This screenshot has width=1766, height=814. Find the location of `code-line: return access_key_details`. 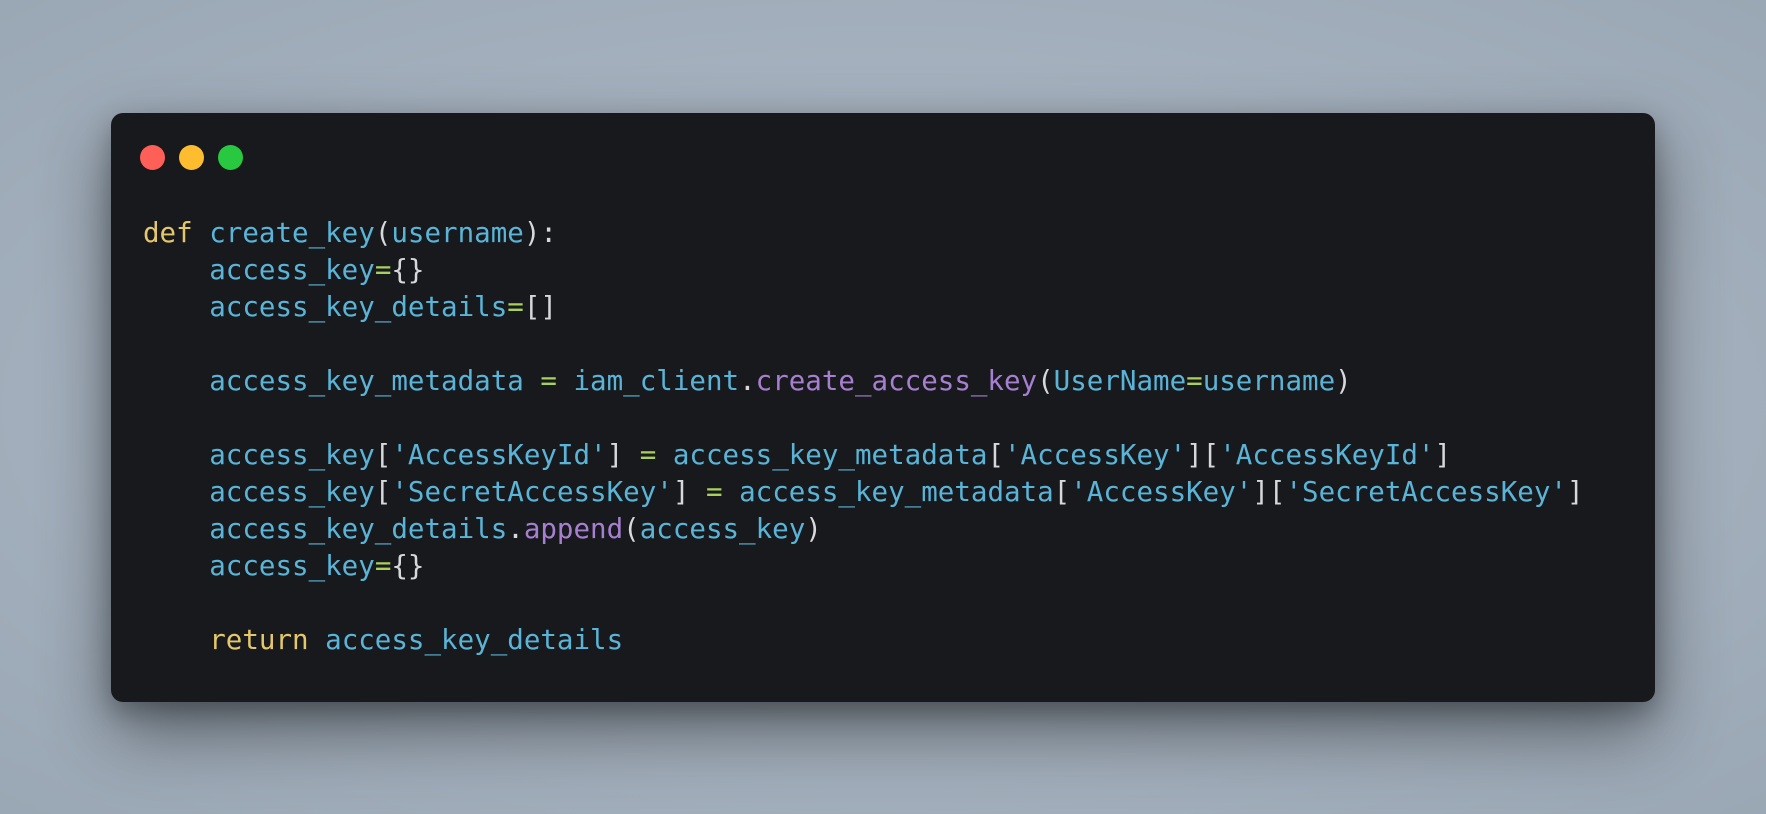

code-line: return access_key_details is located at coordinates (863, 640).